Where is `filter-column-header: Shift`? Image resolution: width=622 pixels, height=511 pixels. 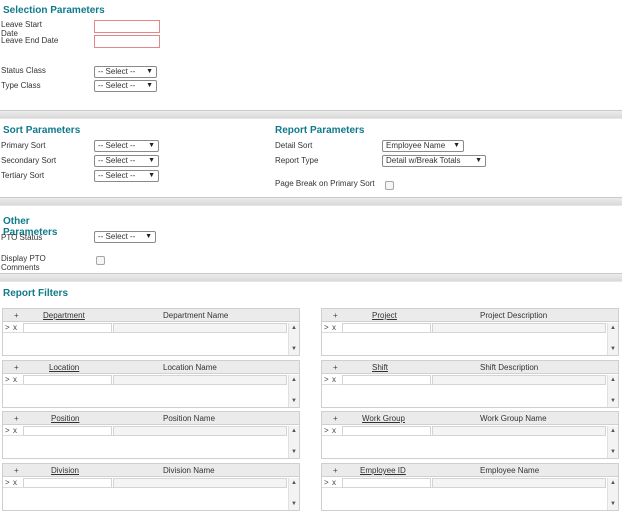 filter-column-header: Shift is located at coordinates (380, 367).